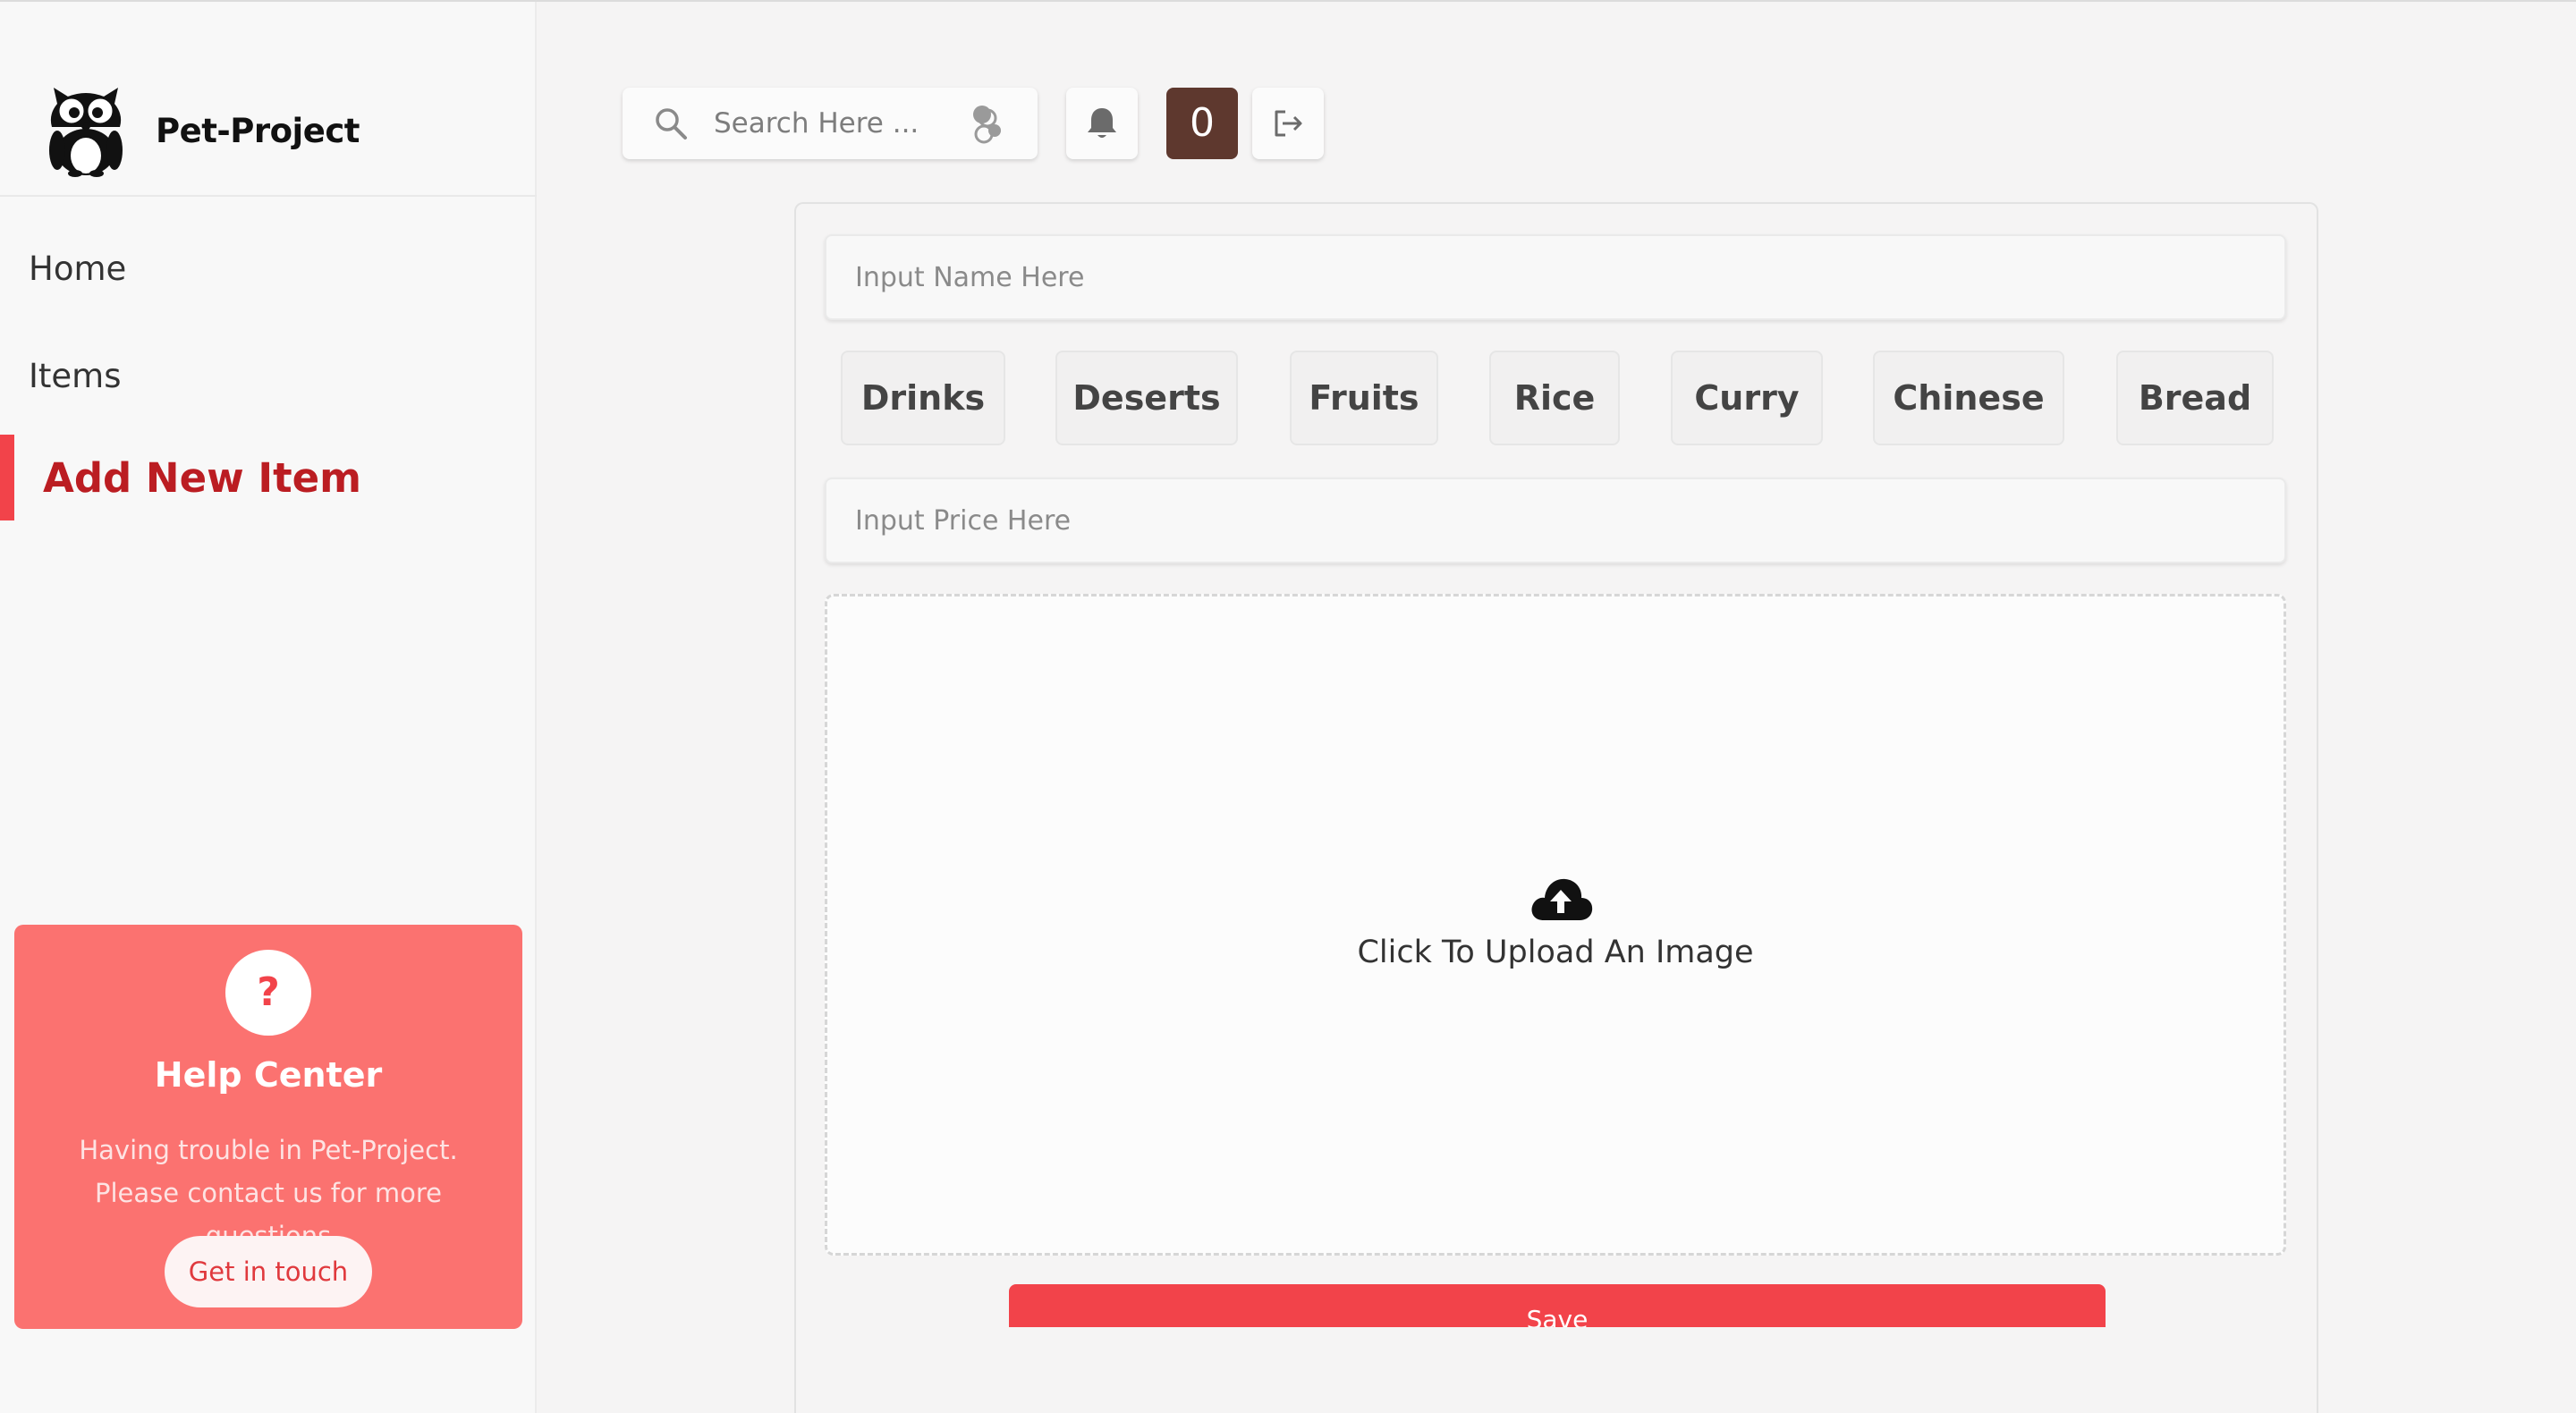  I want to click on filter-icon, so click(987, 124).